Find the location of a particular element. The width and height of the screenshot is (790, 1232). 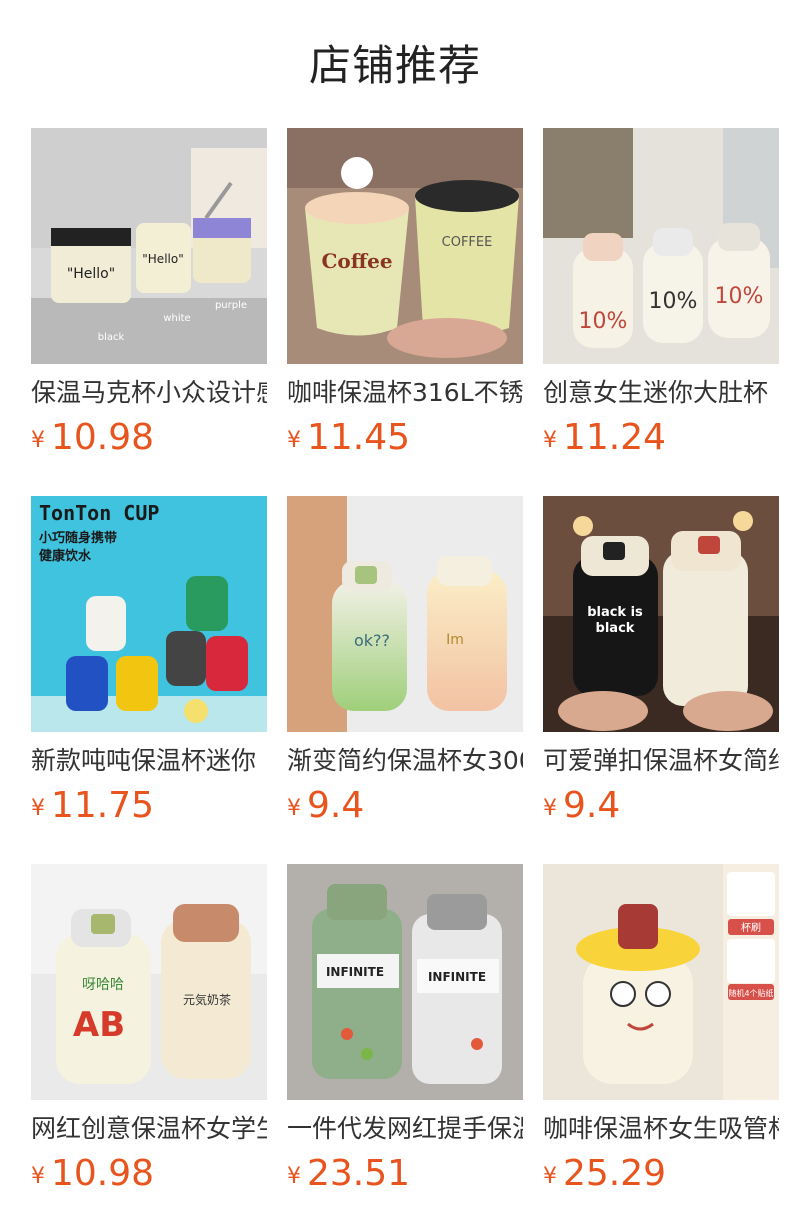

mug-cups-hello-icon: "Hello" "Hello" black white purple is located at coordinates (149, 246).